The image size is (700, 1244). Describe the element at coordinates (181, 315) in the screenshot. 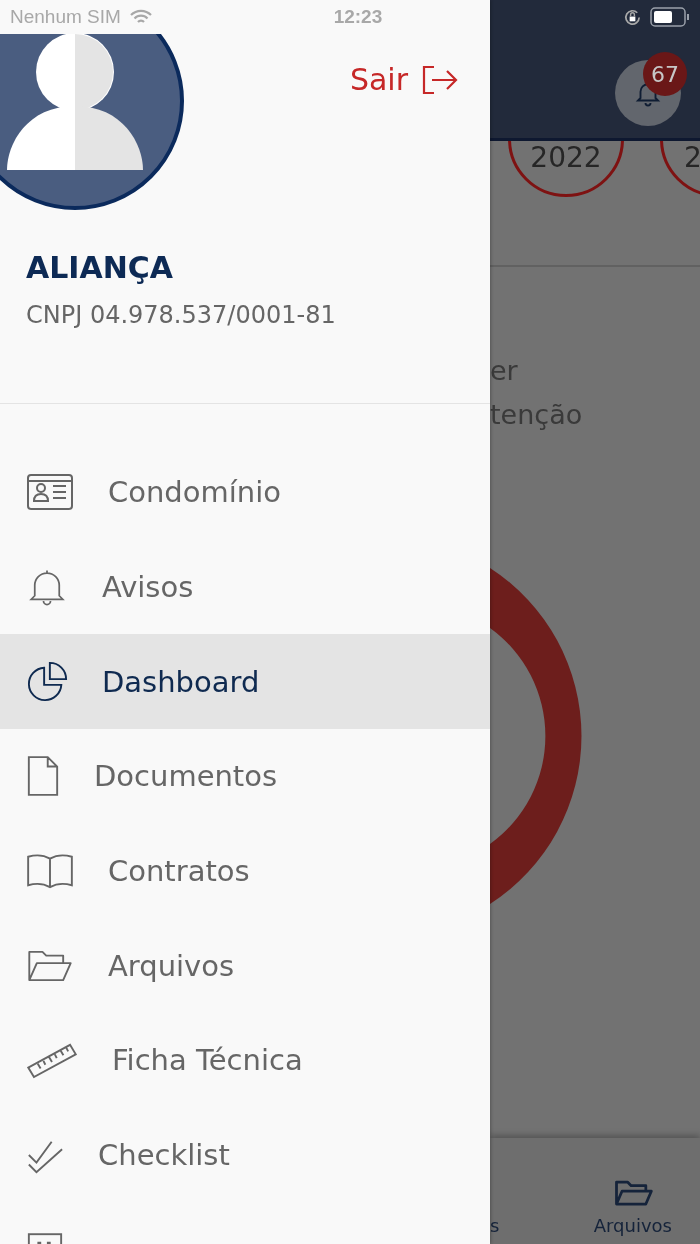

I see `cnpj-text: CNPJ 04.978.537/0001-81` at that location.